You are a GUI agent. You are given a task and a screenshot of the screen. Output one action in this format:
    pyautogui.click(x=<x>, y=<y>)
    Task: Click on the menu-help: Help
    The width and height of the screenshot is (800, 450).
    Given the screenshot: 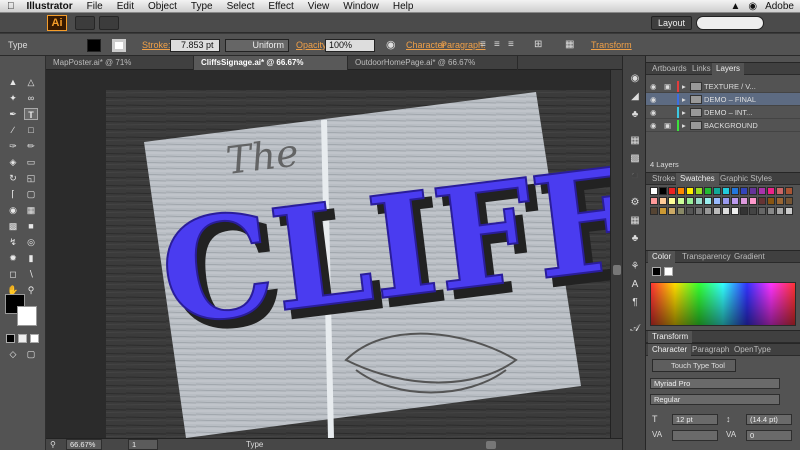 What is the action you would take?
    pyautogui.click(x=403, y=6)
    